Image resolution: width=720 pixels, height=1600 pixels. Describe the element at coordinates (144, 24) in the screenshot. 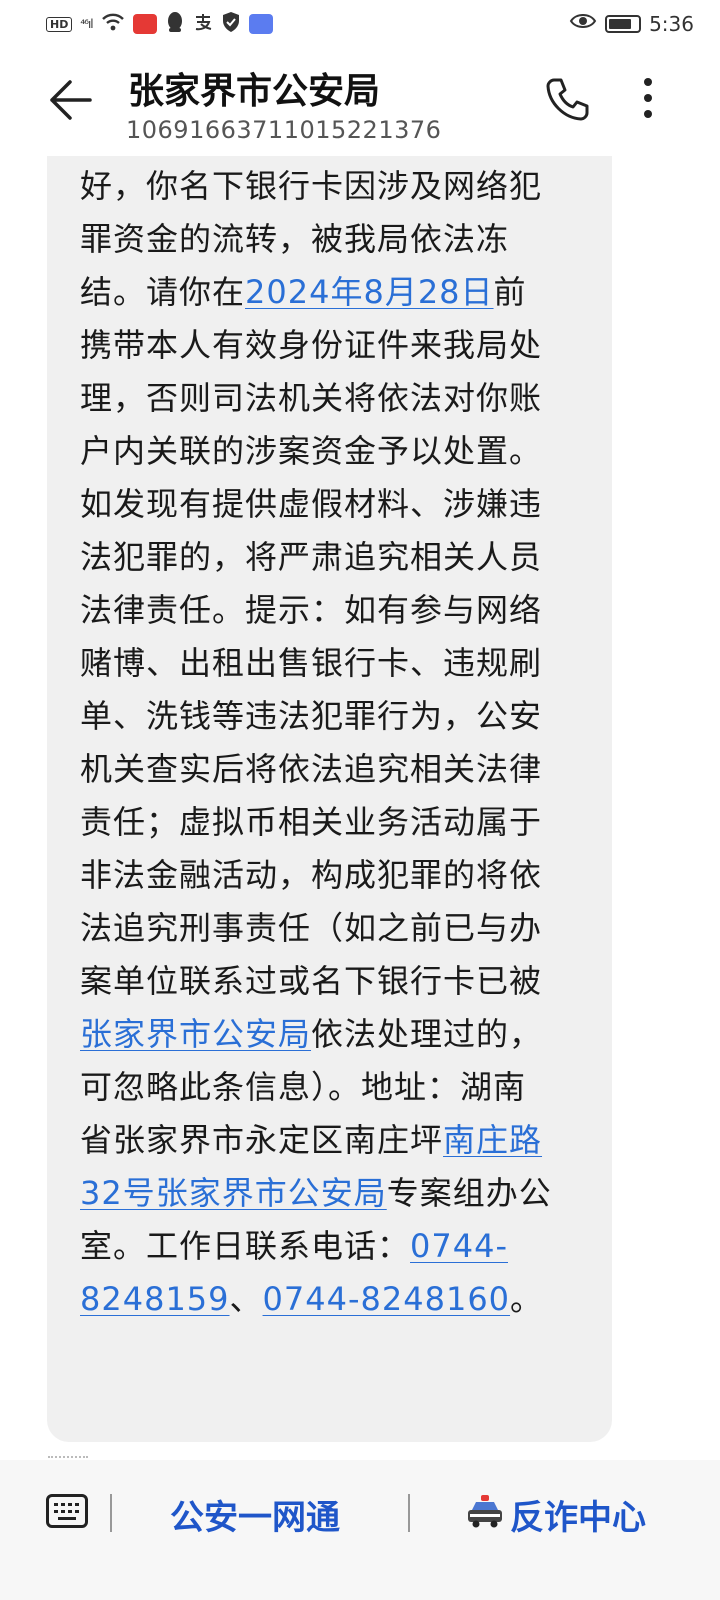

I see `news-app-icon` at that location.